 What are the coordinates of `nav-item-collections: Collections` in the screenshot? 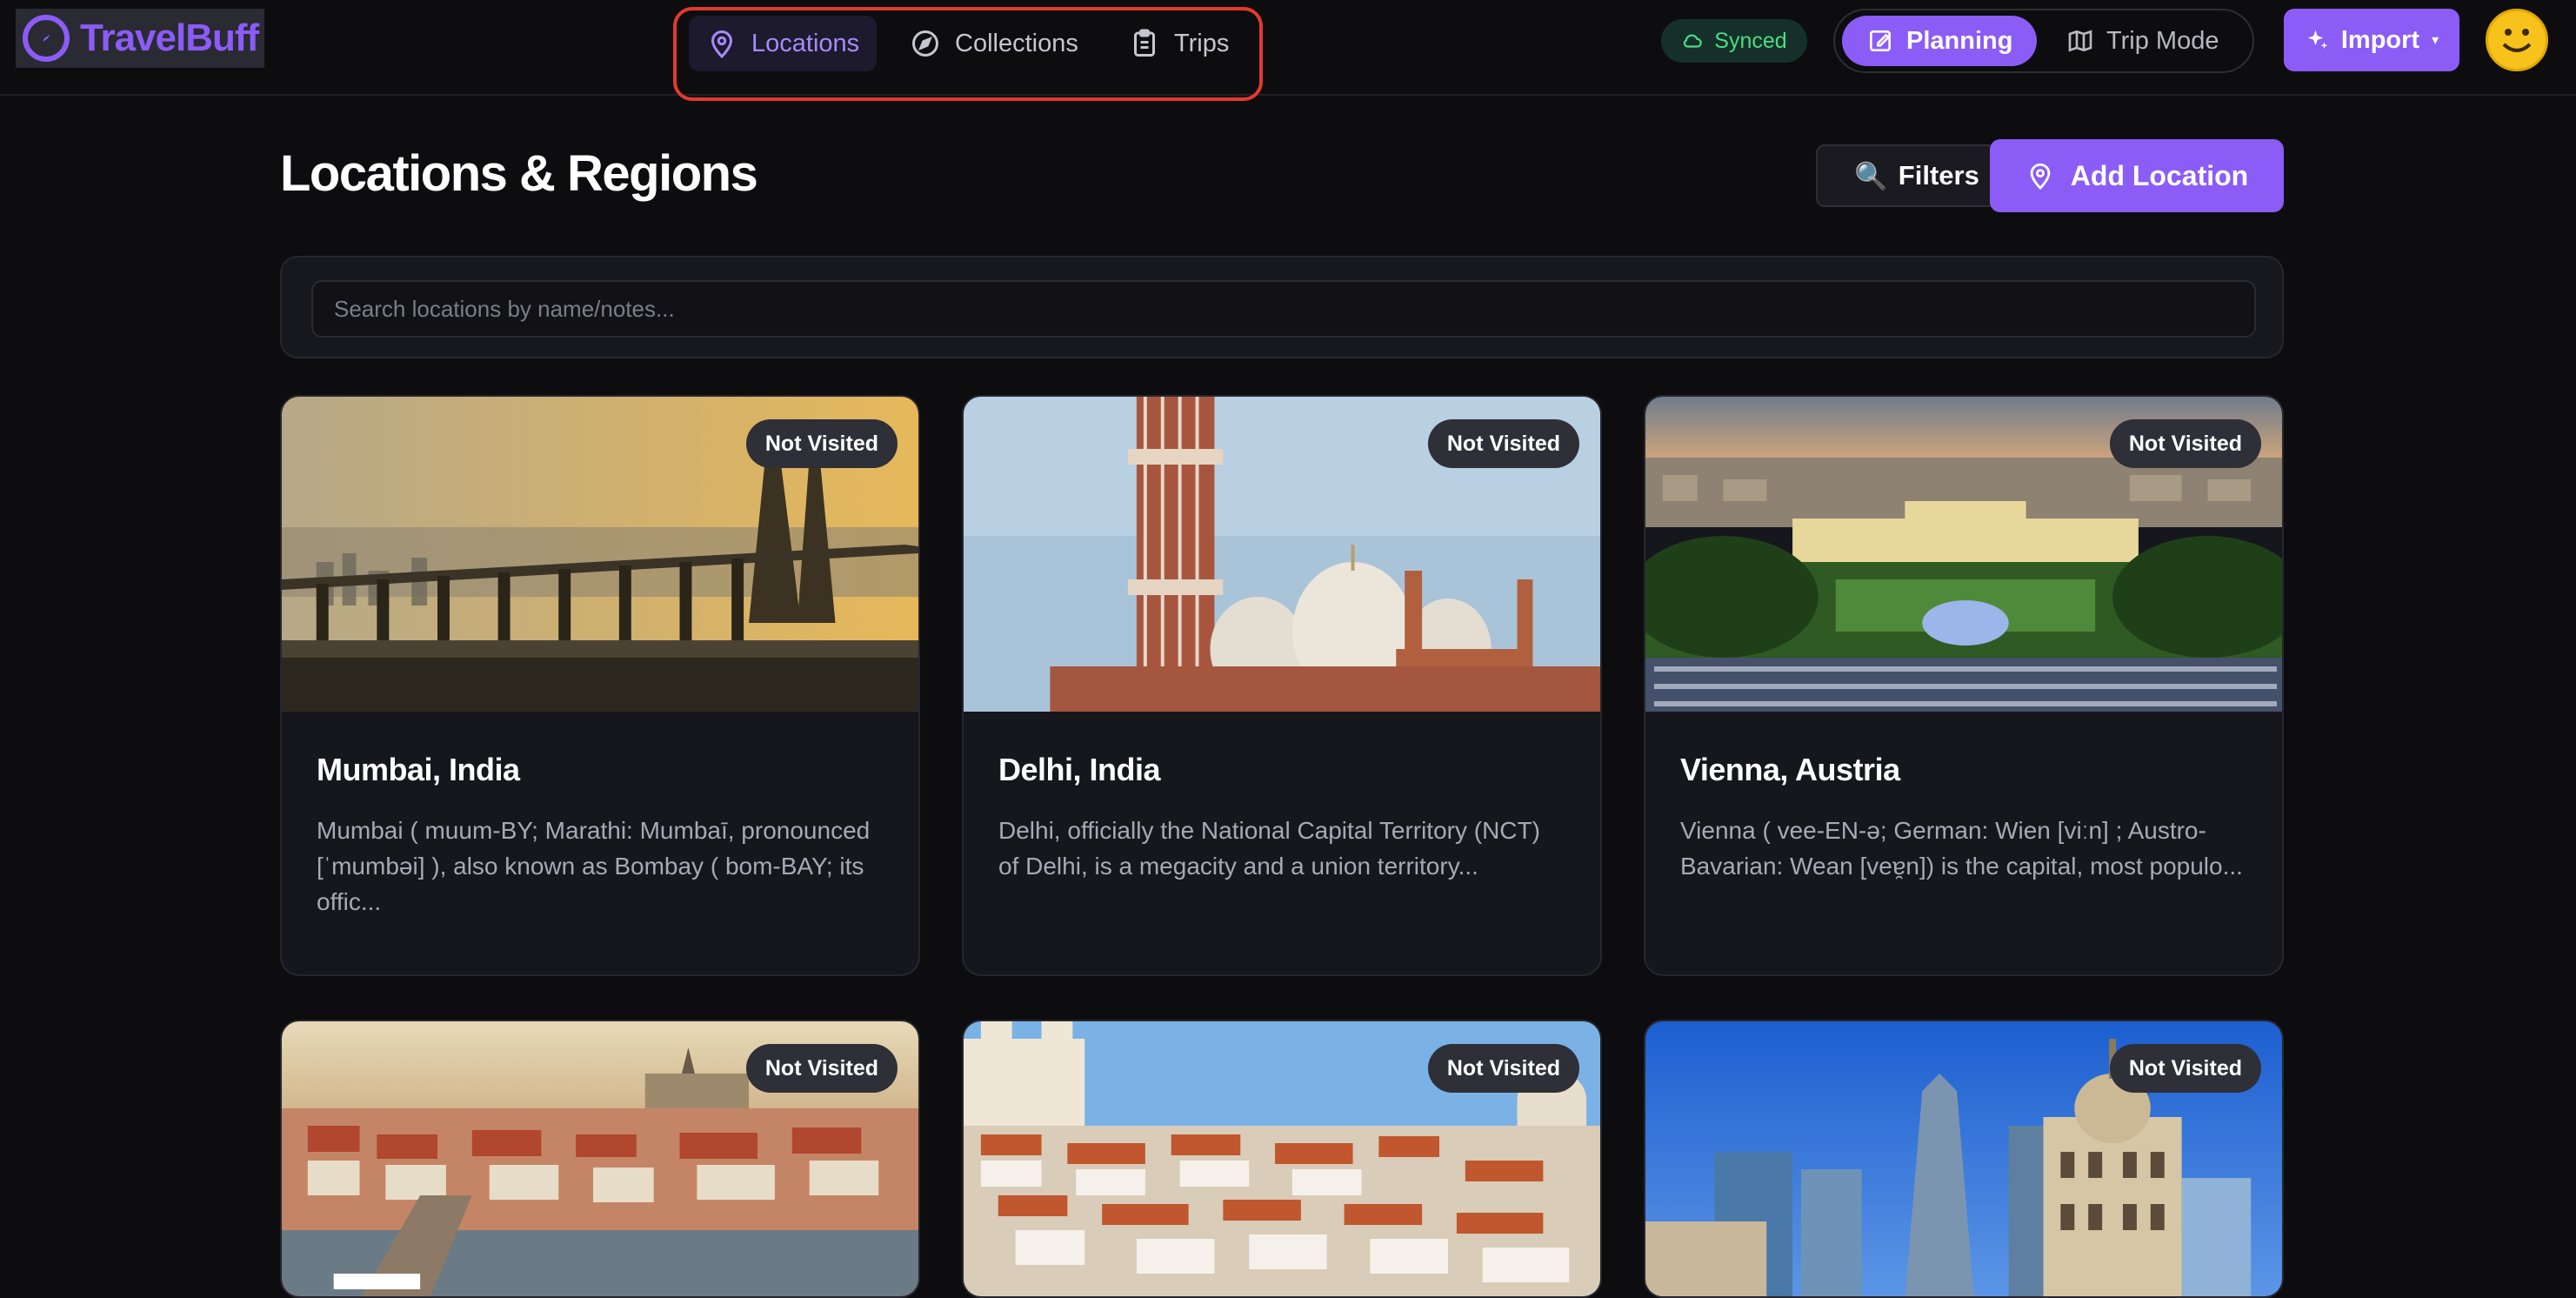 It's located at (994, 43).